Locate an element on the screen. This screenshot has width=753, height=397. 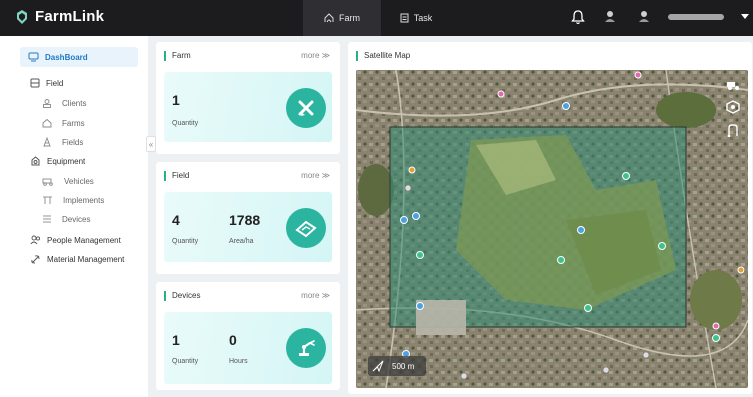
farm-more-link: more ≫ is located at coordinates (315, 55).